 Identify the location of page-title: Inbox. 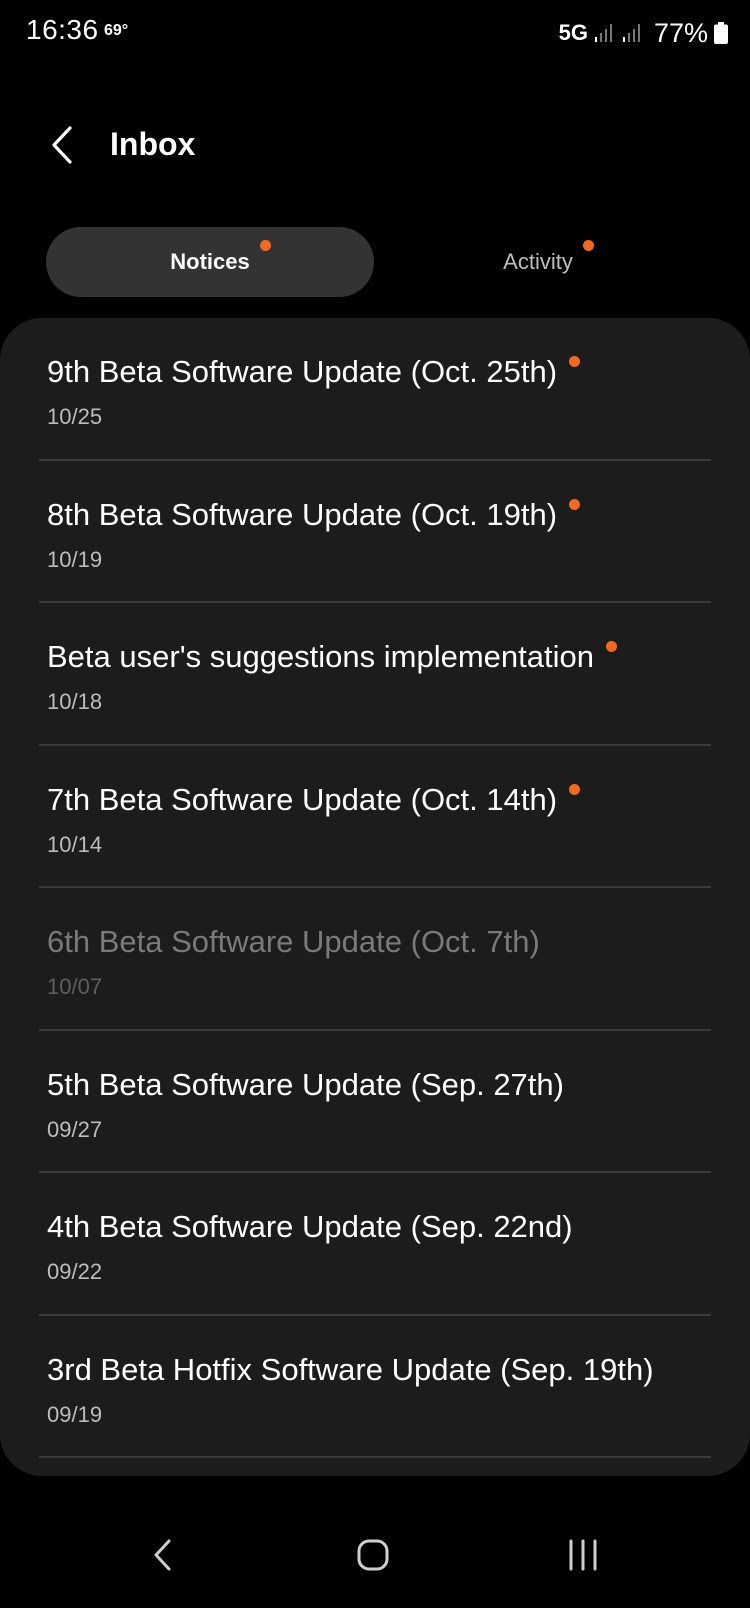
(153, 144).